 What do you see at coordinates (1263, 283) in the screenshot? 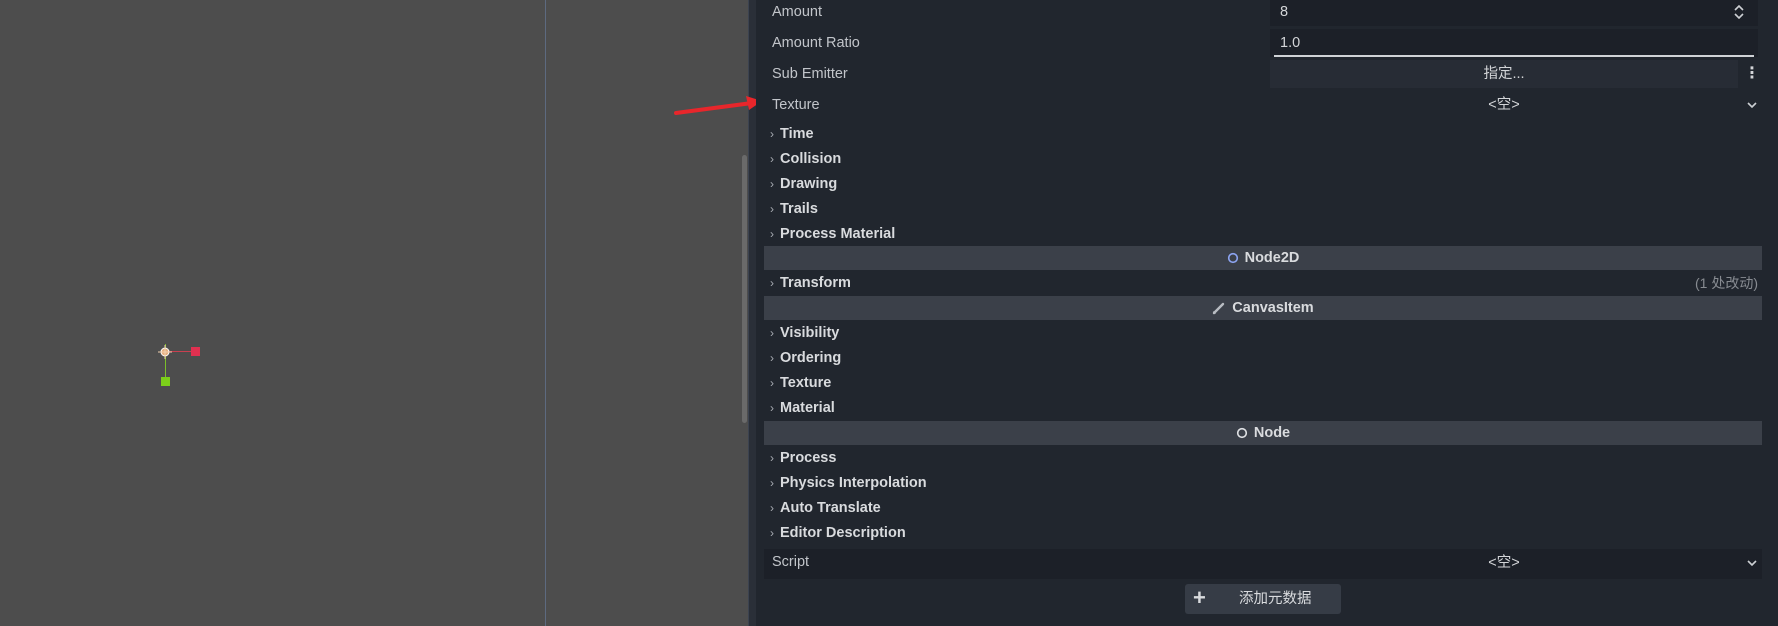
I see `section-transform: › Transform (1 处改动)` at bounding box center [1263, 283].